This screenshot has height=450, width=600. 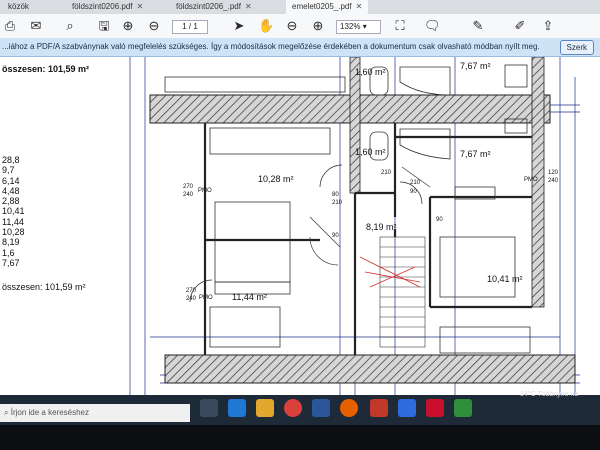 I want to click on search-placeholder: Írjon ide a kereséshez, so click(x=49, y=412).